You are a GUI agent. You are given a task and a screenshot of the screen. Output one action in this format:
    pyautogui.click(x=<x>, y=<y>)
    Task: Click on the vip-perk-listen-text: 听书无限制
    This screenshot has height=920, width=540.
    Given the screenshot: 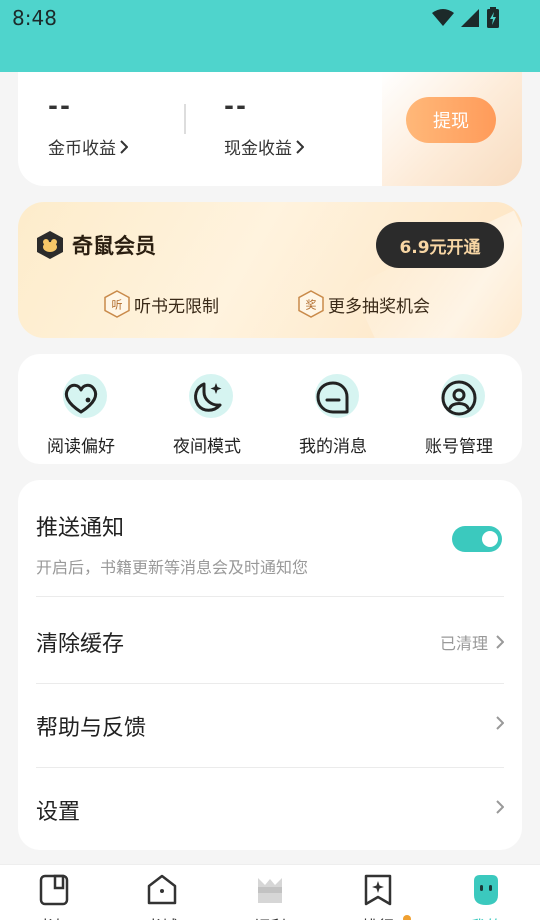 What is the action you would take?
    pyautogui.click(x=176, y=306)
    